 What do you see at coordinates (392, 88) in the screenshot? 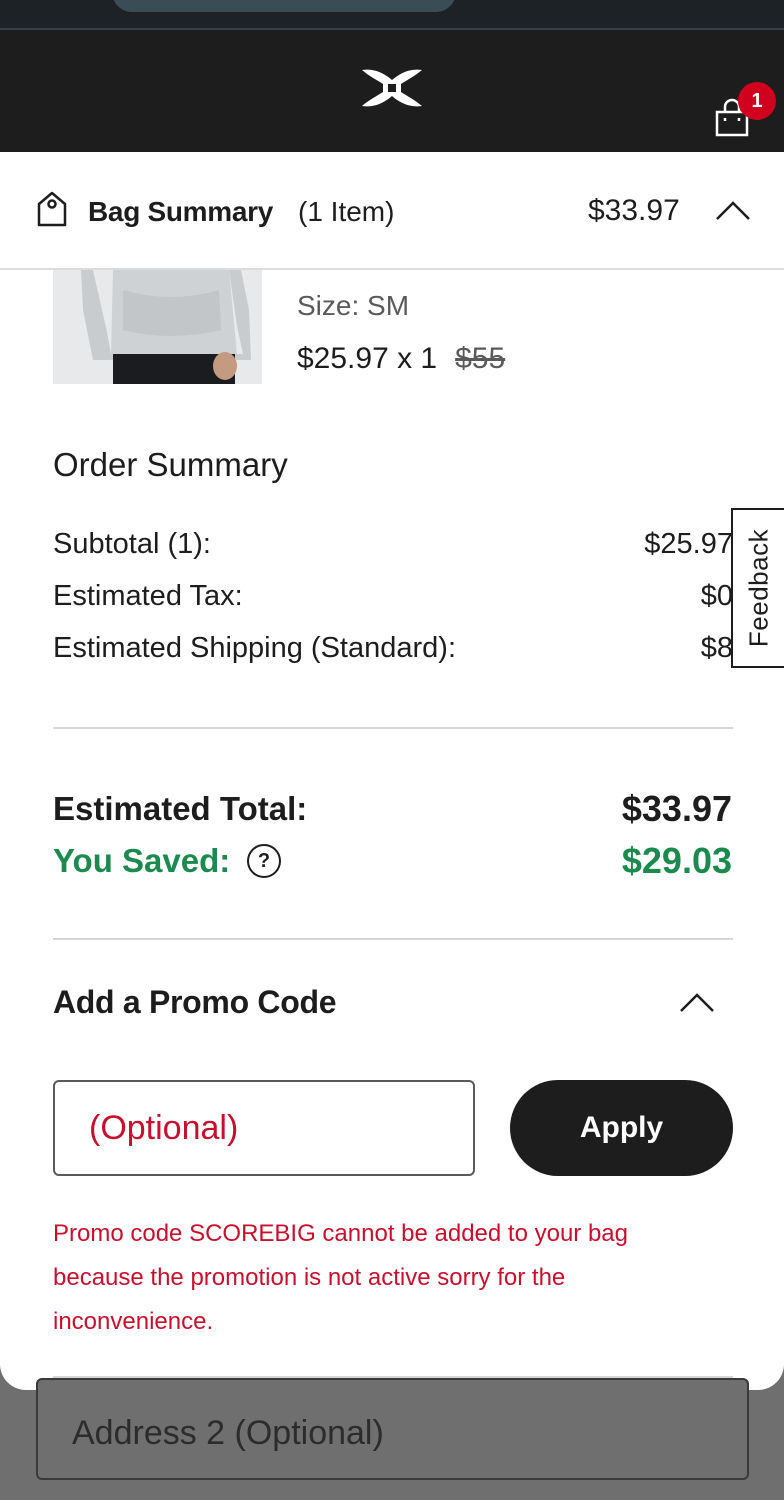
I see `under-armour-logo` at bounding box center [392, 88].